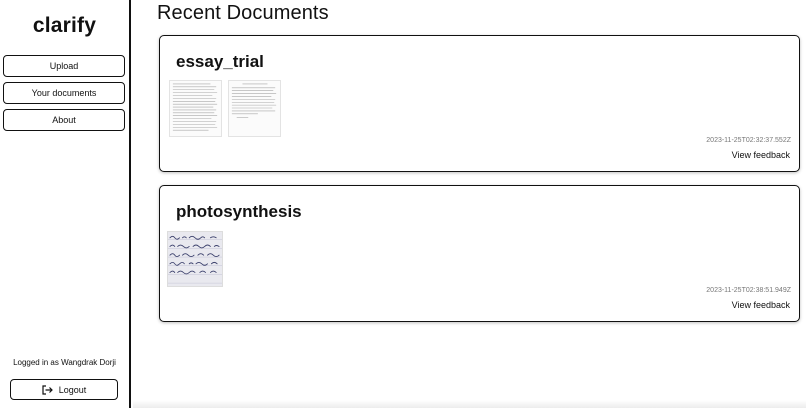 This screenshot has height=408, width=806. What do you see at coordinates (748, 140) in the screenshot?
I see `document-timestamp: 2023-11-25T02:32:37.552Z` at bounding box center [748, 140].